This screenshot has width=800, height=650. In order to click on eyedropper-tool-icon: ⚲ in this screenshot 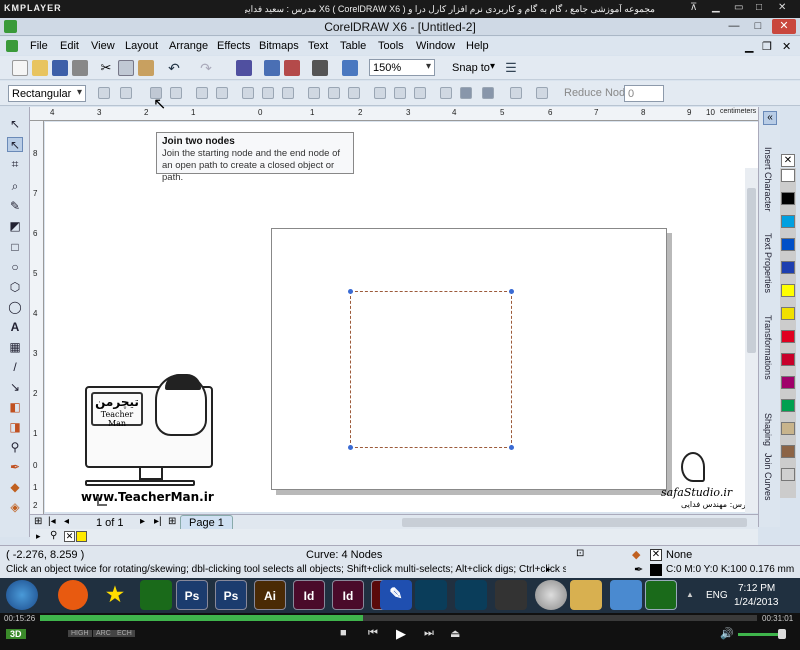, I will do `click(15, 447)`.